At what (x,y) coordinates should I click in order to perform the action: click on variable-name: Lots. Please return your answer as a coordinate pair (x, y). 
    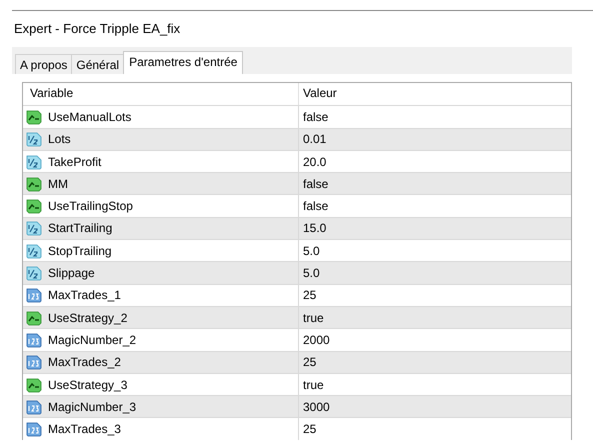
    Looking at the image, I should click on (59, 139).